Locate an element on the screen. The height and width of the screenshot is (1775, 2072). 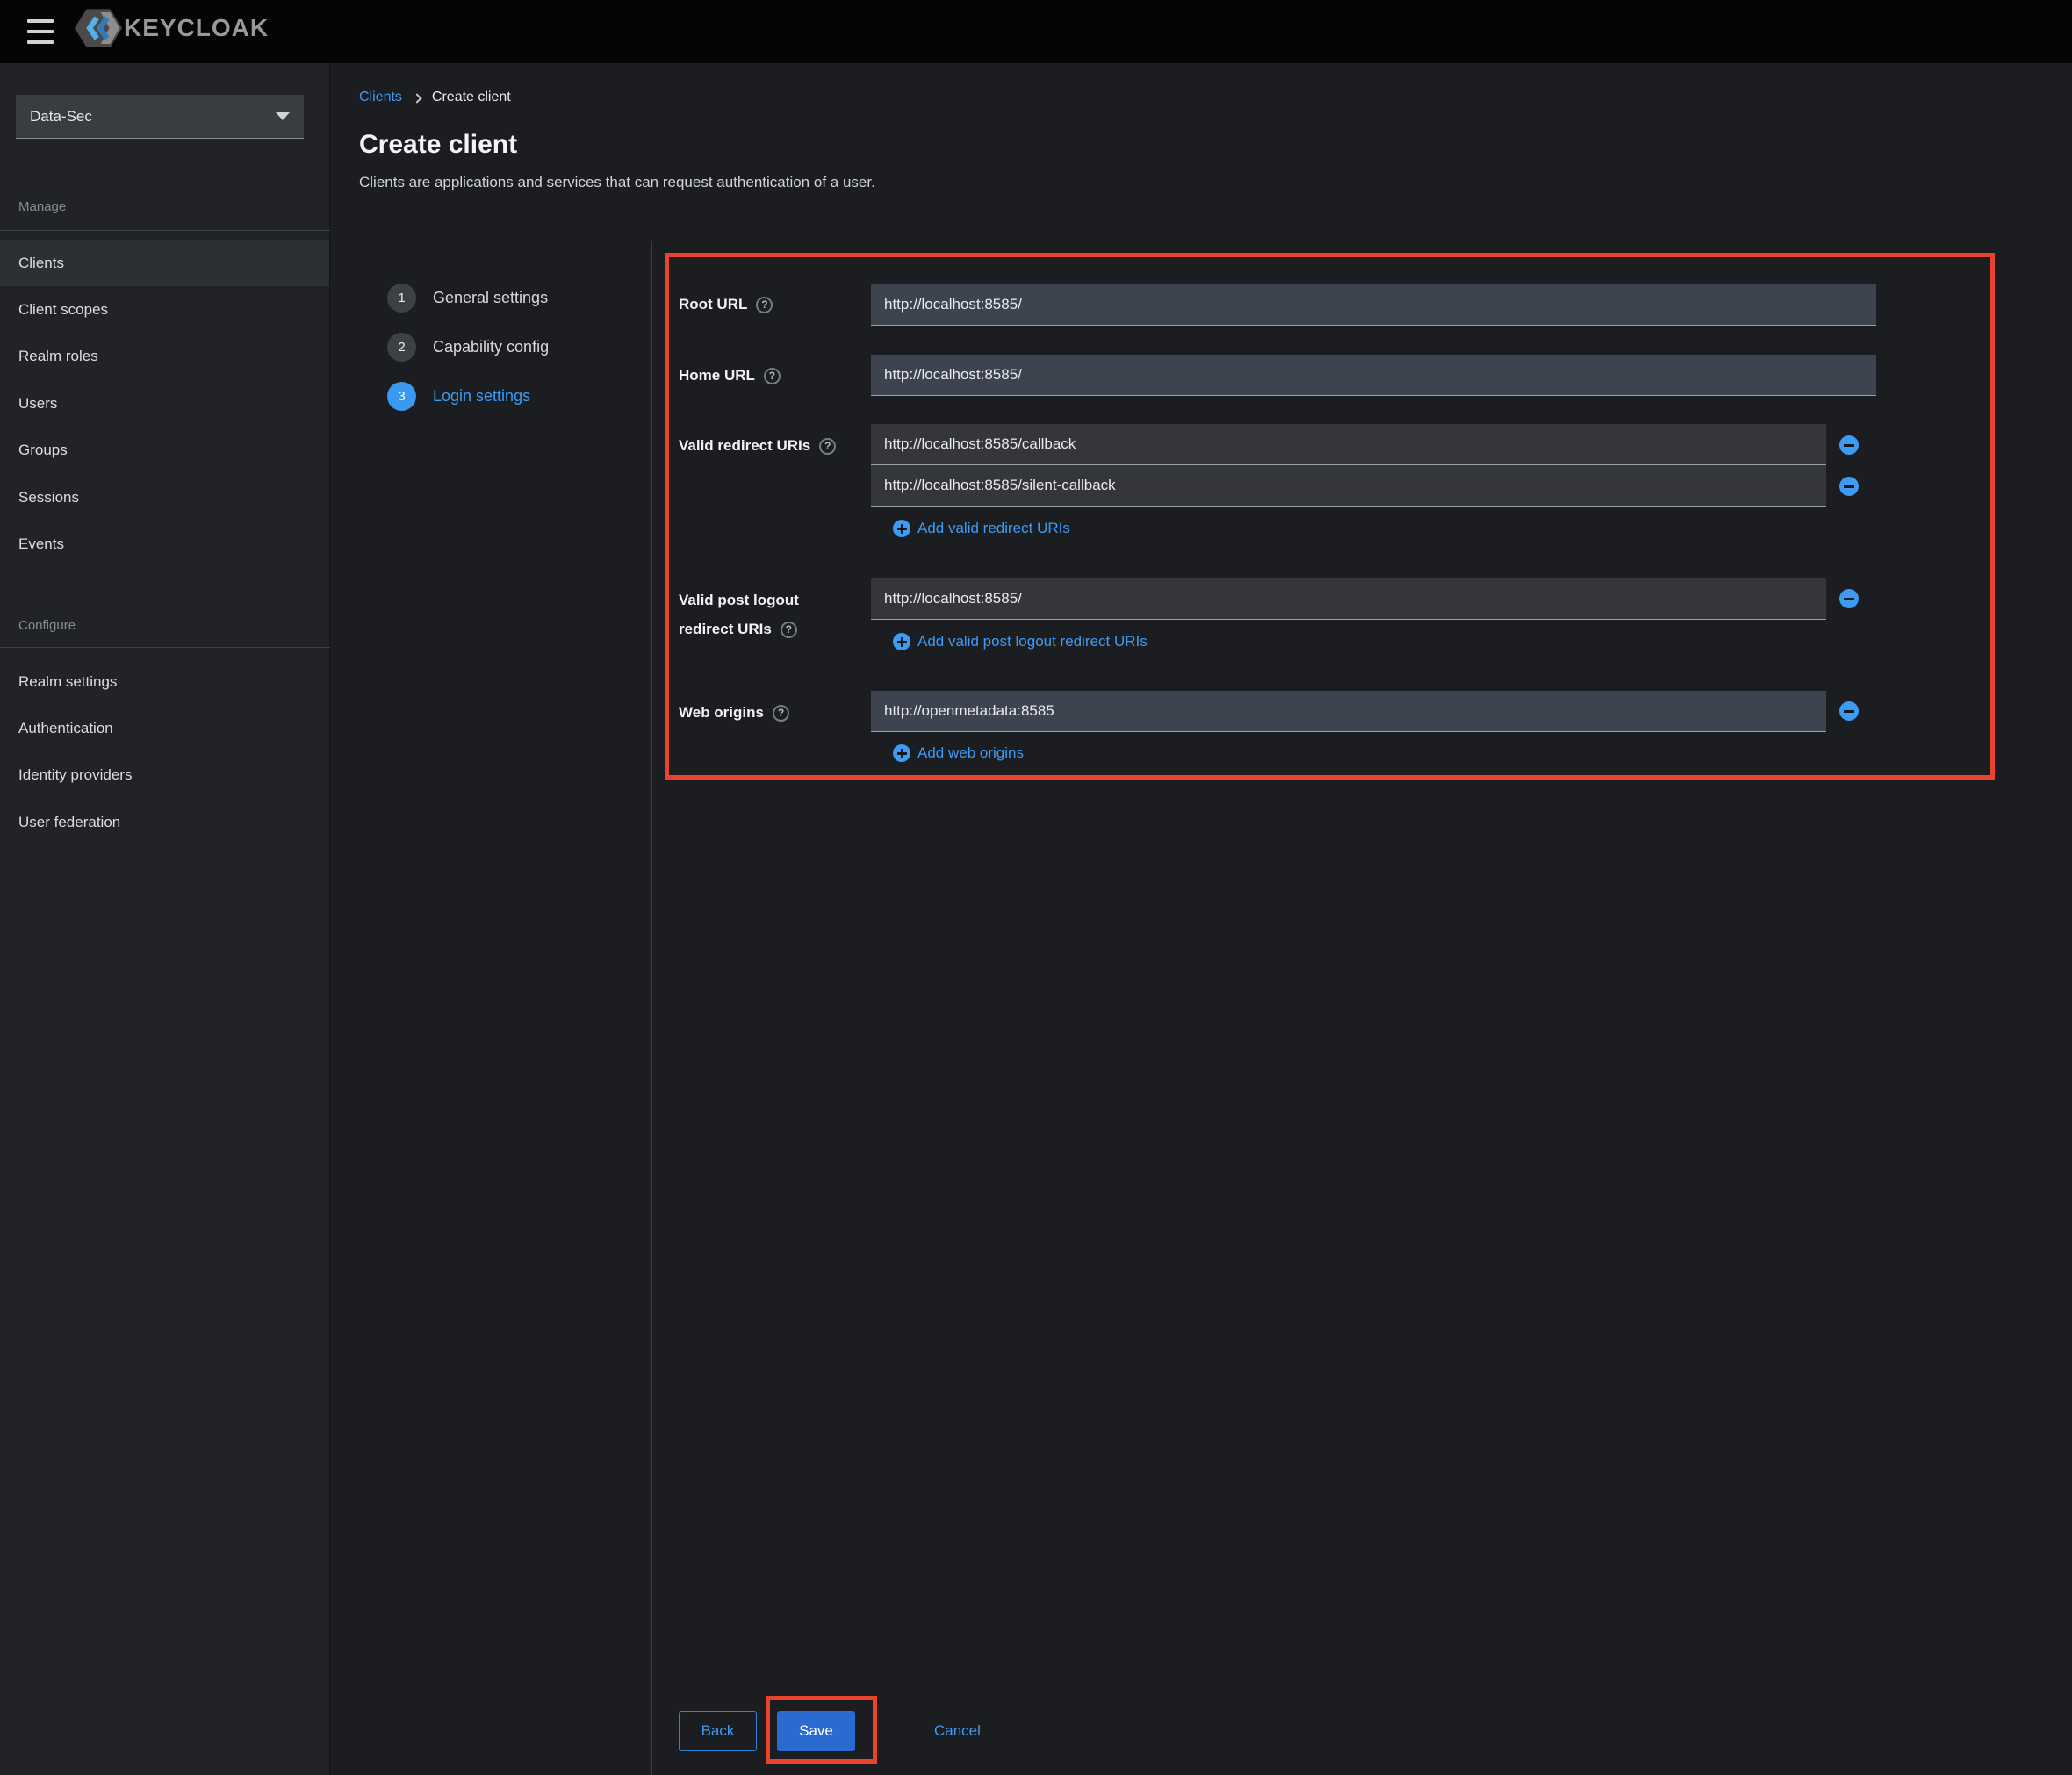
sidebar-item-groups: Groups is located at coordinates (164, 451).